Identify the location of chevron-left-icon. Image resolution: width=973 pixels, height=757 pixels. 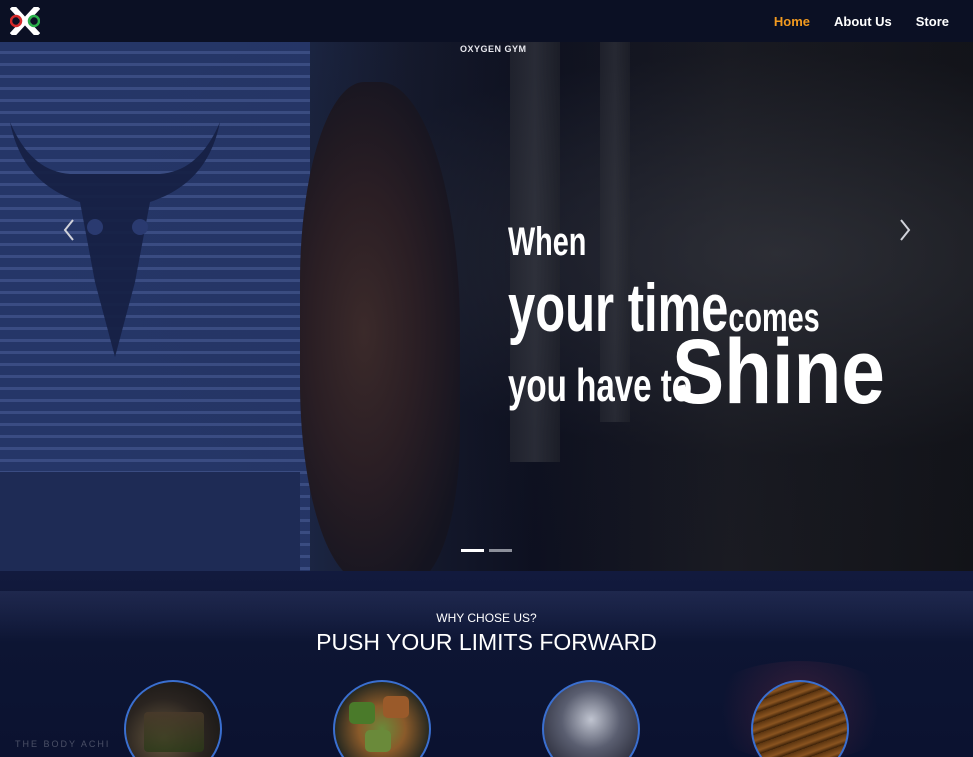
(68, 230).